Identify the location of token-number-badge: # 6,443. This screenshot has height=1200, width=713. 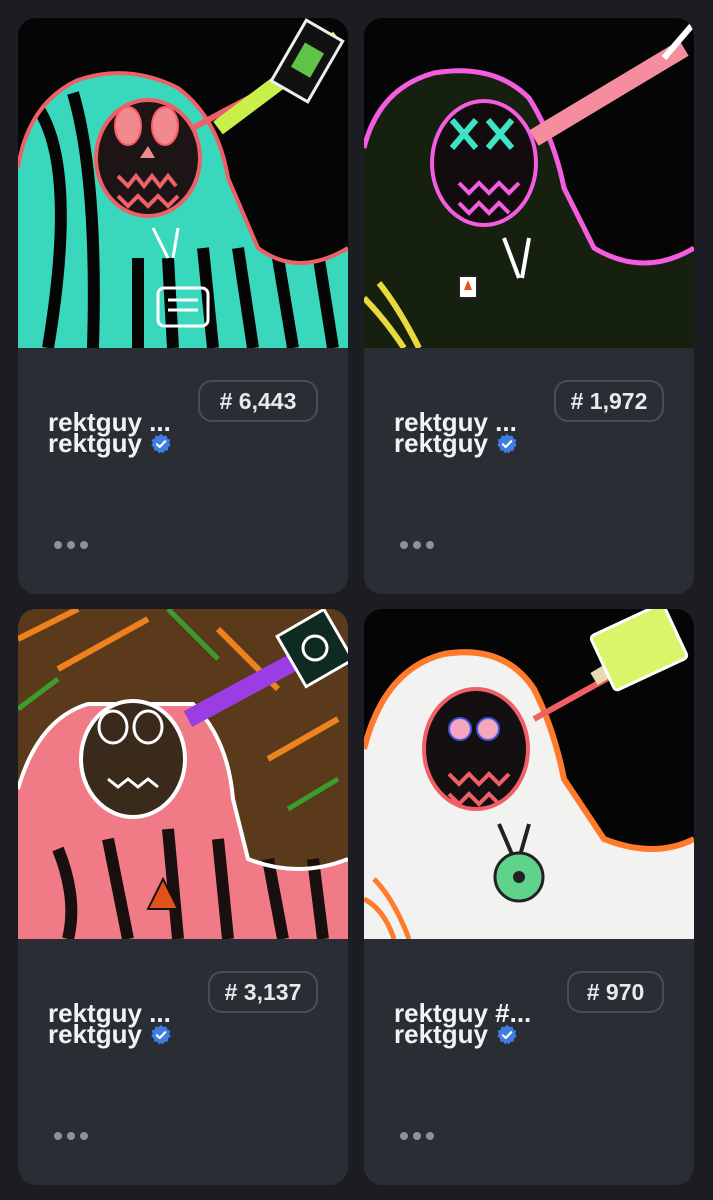
(258, 401).